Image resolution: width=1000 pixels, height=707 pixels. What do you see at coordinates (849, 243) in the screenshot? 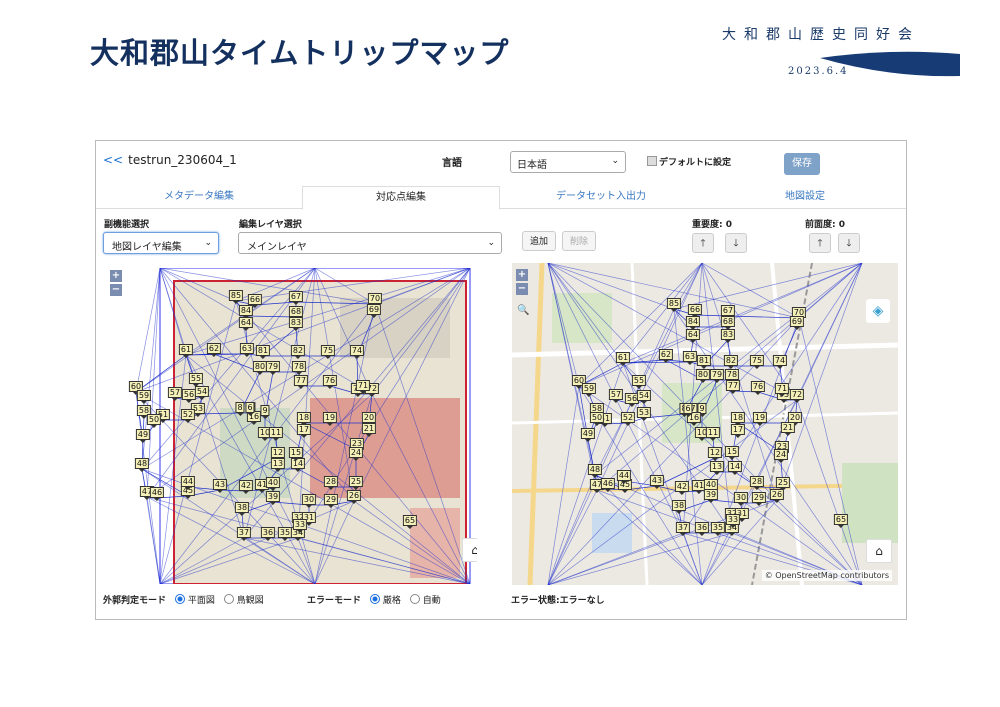
I see `front-down-button: 🡓` at bounding box center [849, 243].